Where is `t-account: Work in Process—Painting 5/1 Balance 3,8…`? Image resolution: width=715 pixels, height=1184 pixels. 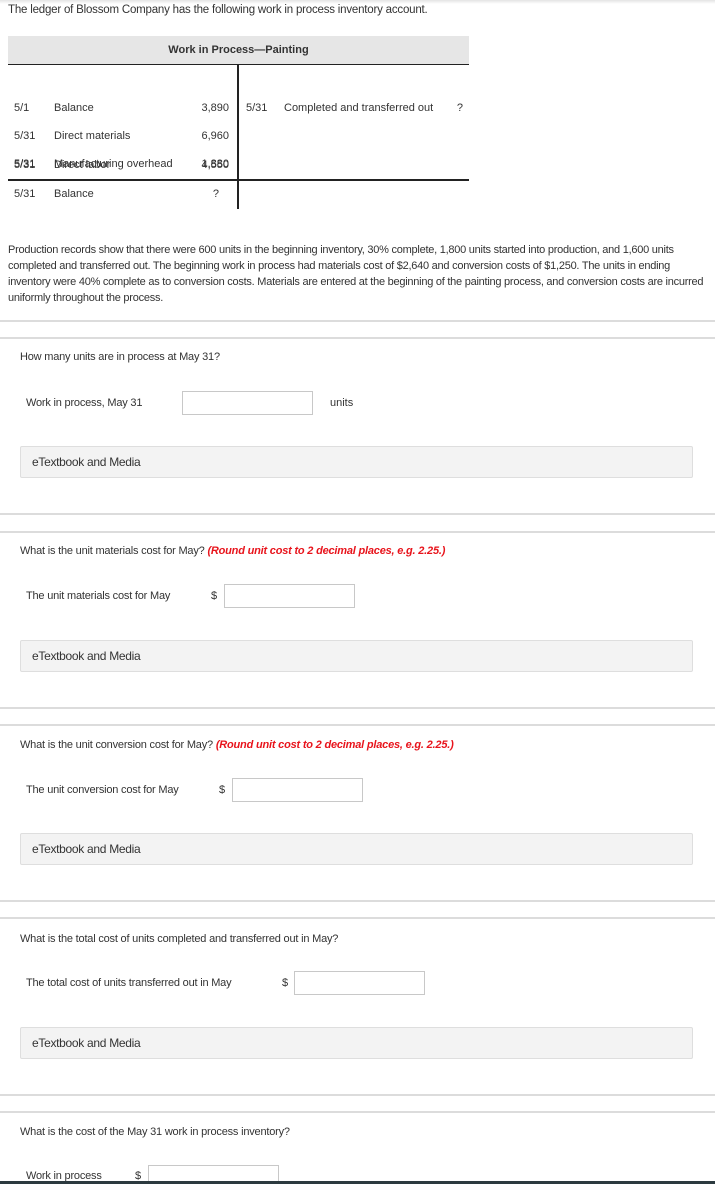 t-account: Work in Process—Painting 5/1 Balance 3,8… is located at coordinates (238, 122).